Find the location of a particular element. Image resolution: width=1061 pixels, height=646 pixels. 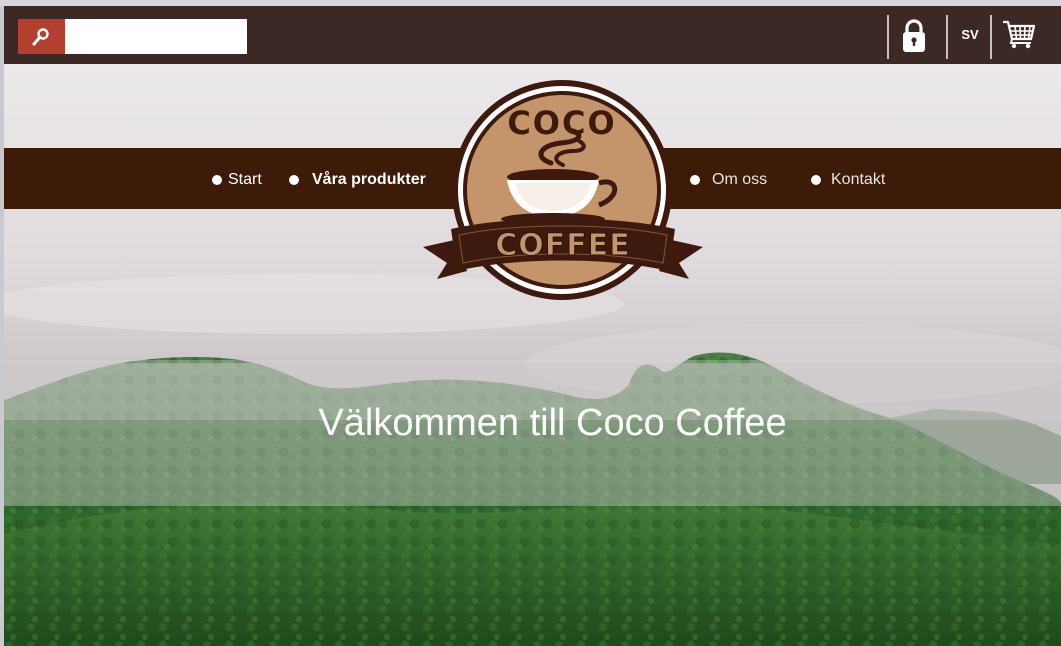

search-icon is located at coordinates (40, 37).